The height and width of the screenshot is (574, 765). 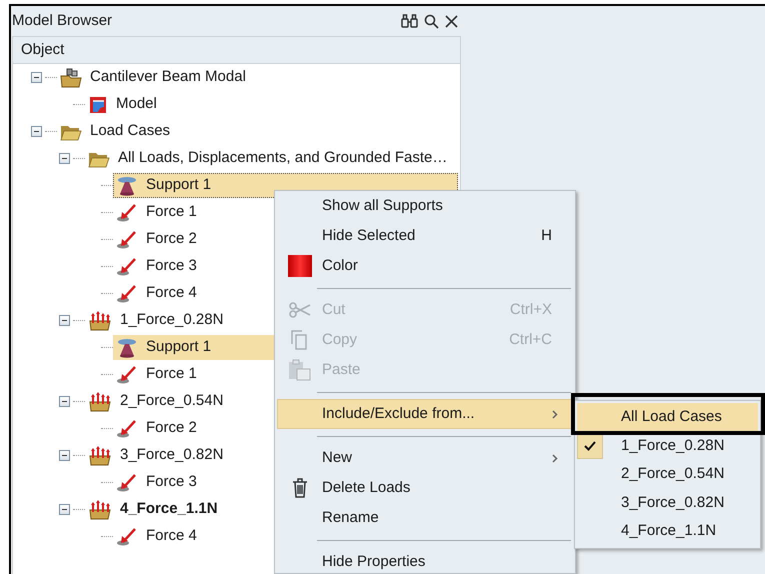 What do you see at coordinates (300, 488) in the screenshot?
I see `trash-icon` at bounding box center [300, 488].